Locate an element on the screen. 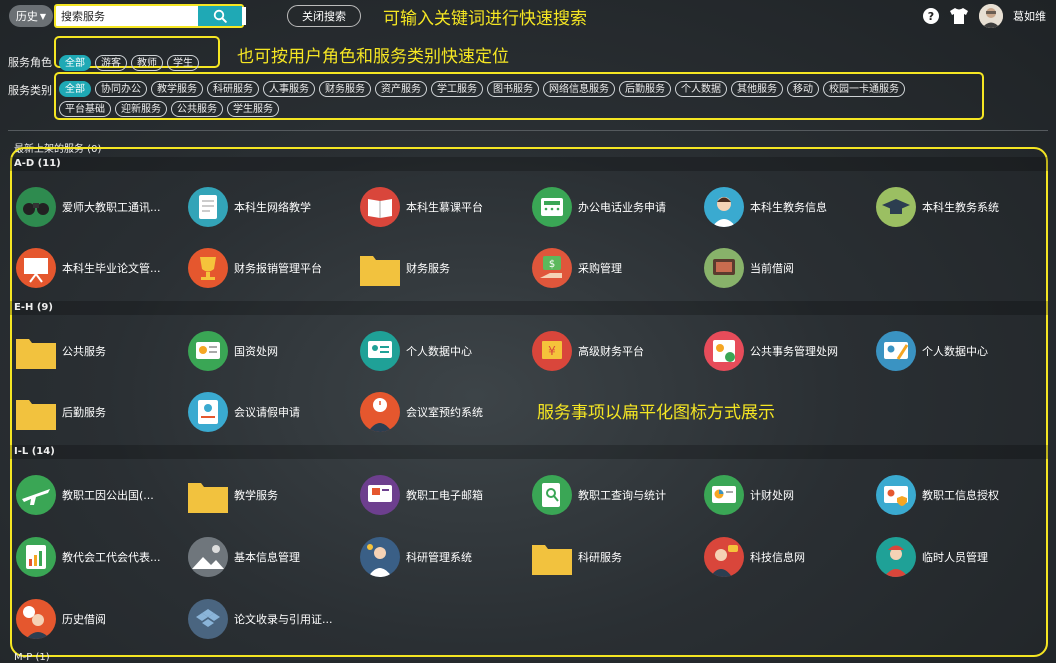 Image resolution: width=1056 pixels, height=663 pixels. service-item: 当前借阅 is located at coordinates (789, 268).